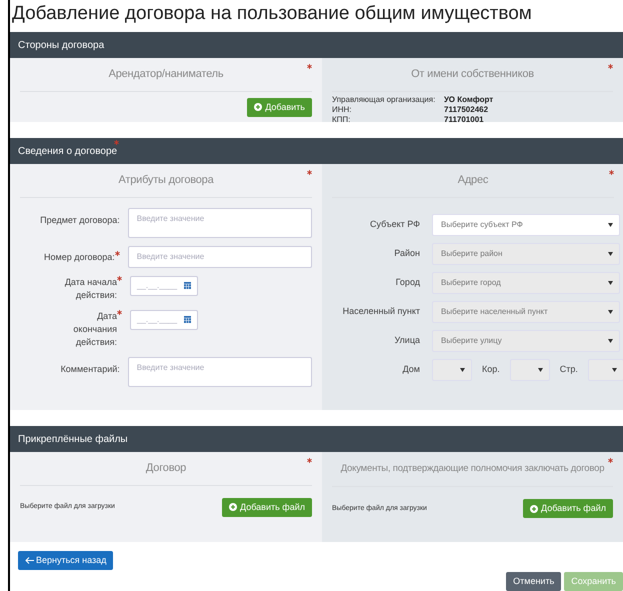 The width and height of the screenshot is (623, 591). What do you see at coordinates (342, 119) in the screenshot?
I see `info-label: КПП:` at bounding box center [342, 119].